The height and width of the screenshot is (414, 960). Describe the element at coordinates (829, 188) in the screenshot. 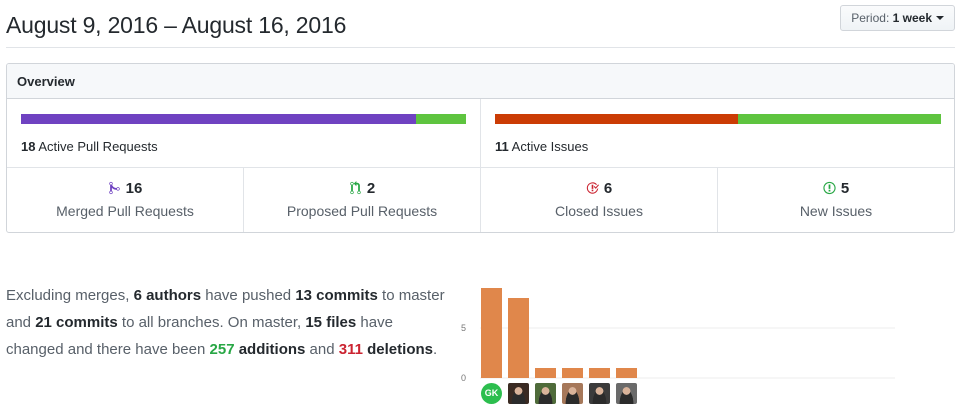

I see `issue-opened-icon` at that location.